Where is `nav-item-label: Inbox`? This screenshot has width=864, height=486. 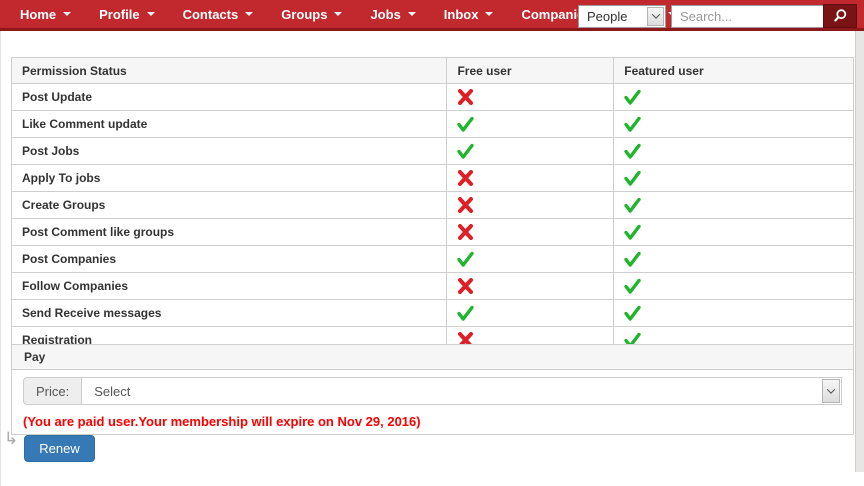 nav-item-label: Inbox is located at coordinates (461, 14).